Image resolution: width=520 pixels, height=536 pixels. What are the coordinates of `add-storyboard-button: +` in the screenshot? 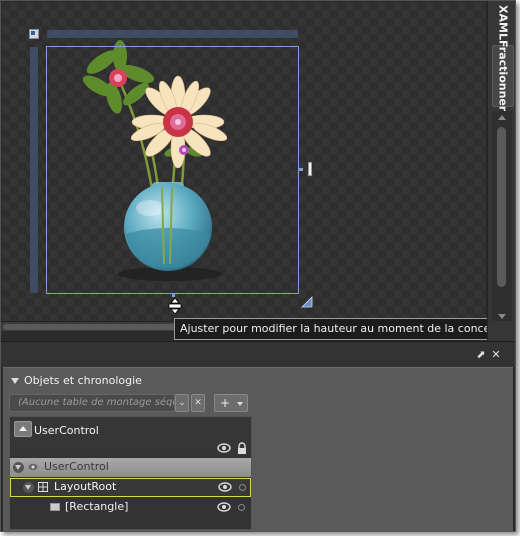 It's located at (231, 403).